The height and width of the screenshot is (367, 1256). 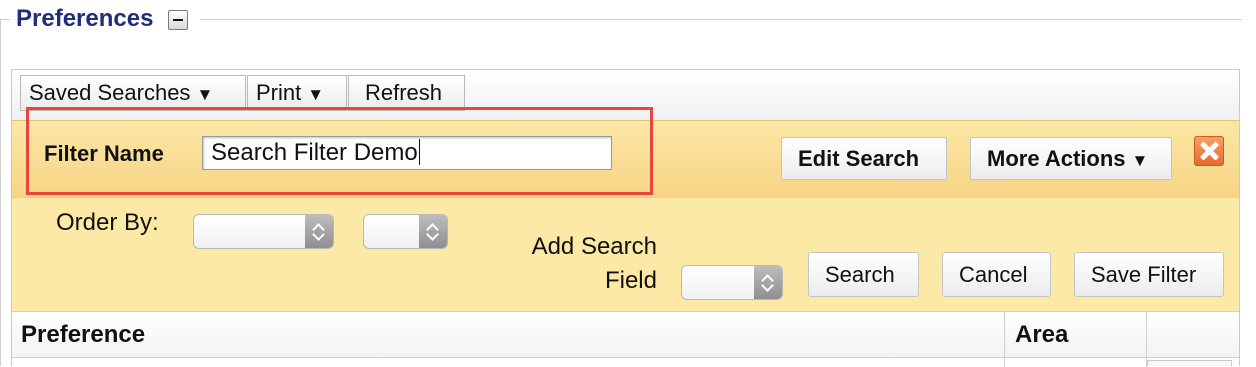 What do you see at coordinates (1149, 274) in the screenshot?
I see `save-filter-button: Save Filter` at bounding box center [1149, 274].